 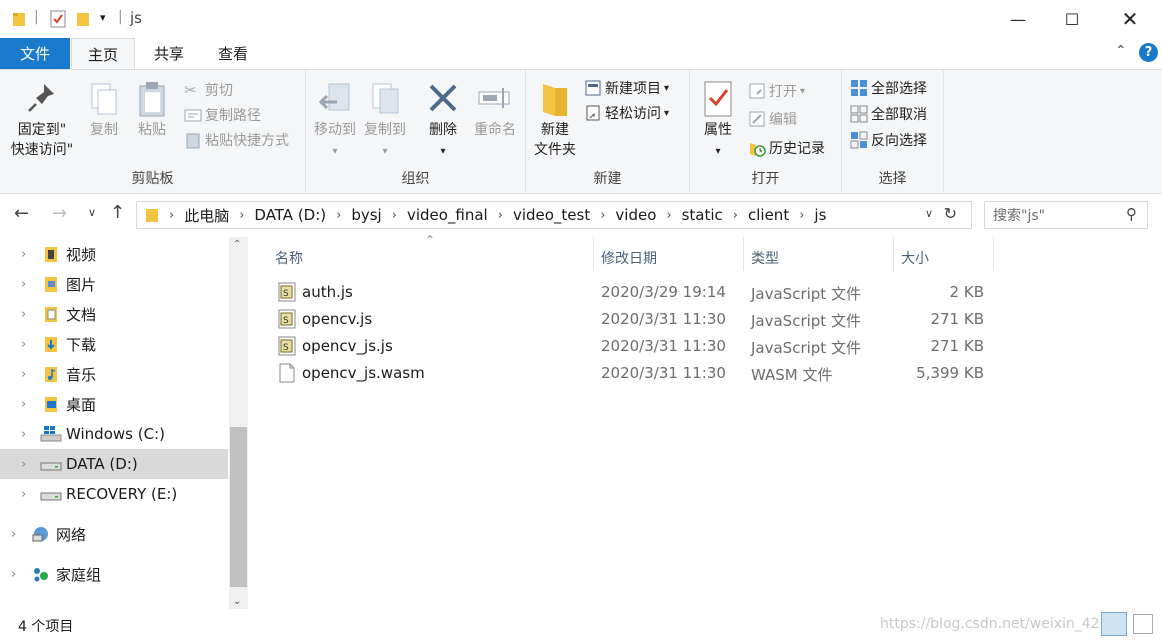 What do you see at coordinates (888, 114) in the screenshot?
I see `select-none-button: 全部取消` at bounding box center [888, 114].